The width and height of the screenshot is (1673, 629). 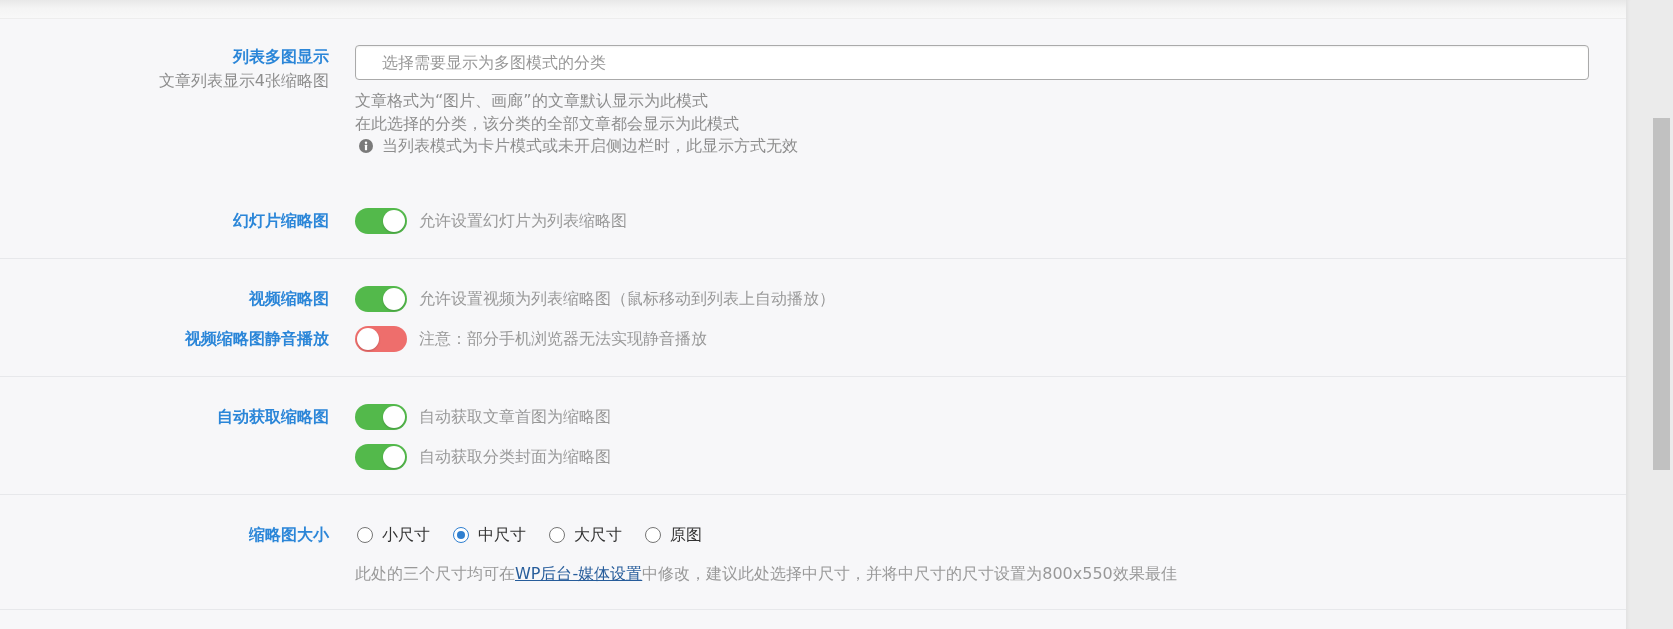 I want to click on category-select-field: 选择需要显示为多图模式的分类, so click(x=972, y=62).